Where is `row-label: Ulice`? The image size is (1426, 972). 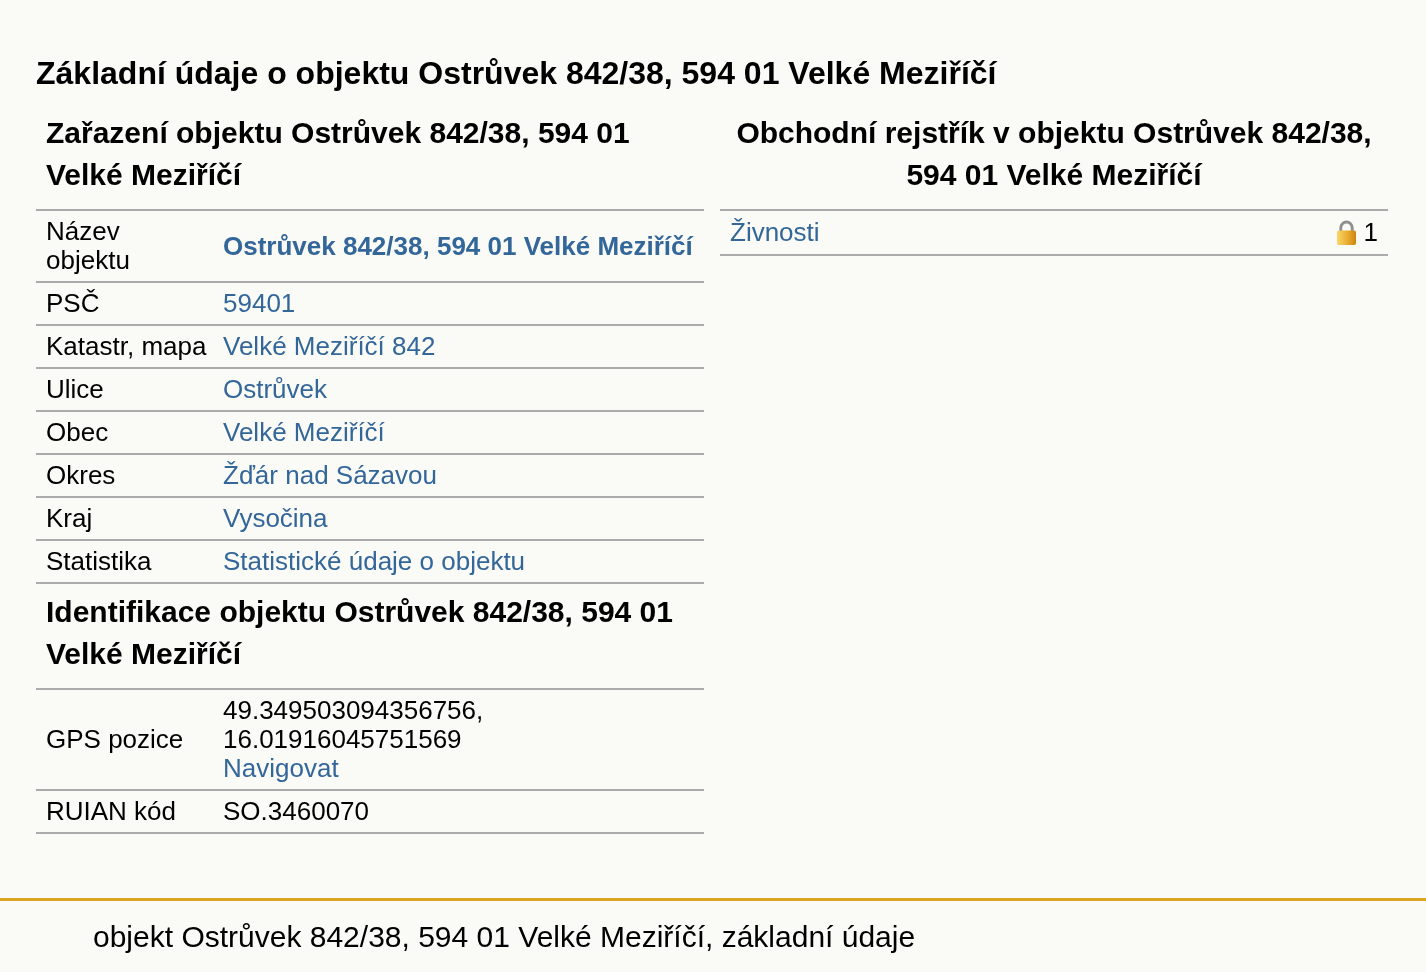
row-label: Ulice is located at coordinates (75, 389).